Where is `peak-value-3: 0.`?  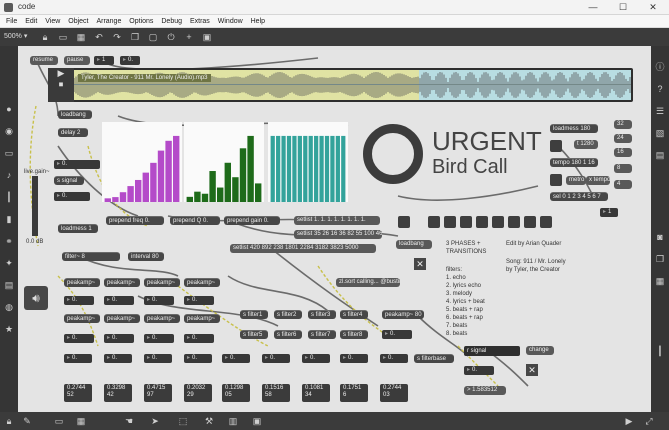
peak-value-3: 0. is located at coordinates (159, 300).